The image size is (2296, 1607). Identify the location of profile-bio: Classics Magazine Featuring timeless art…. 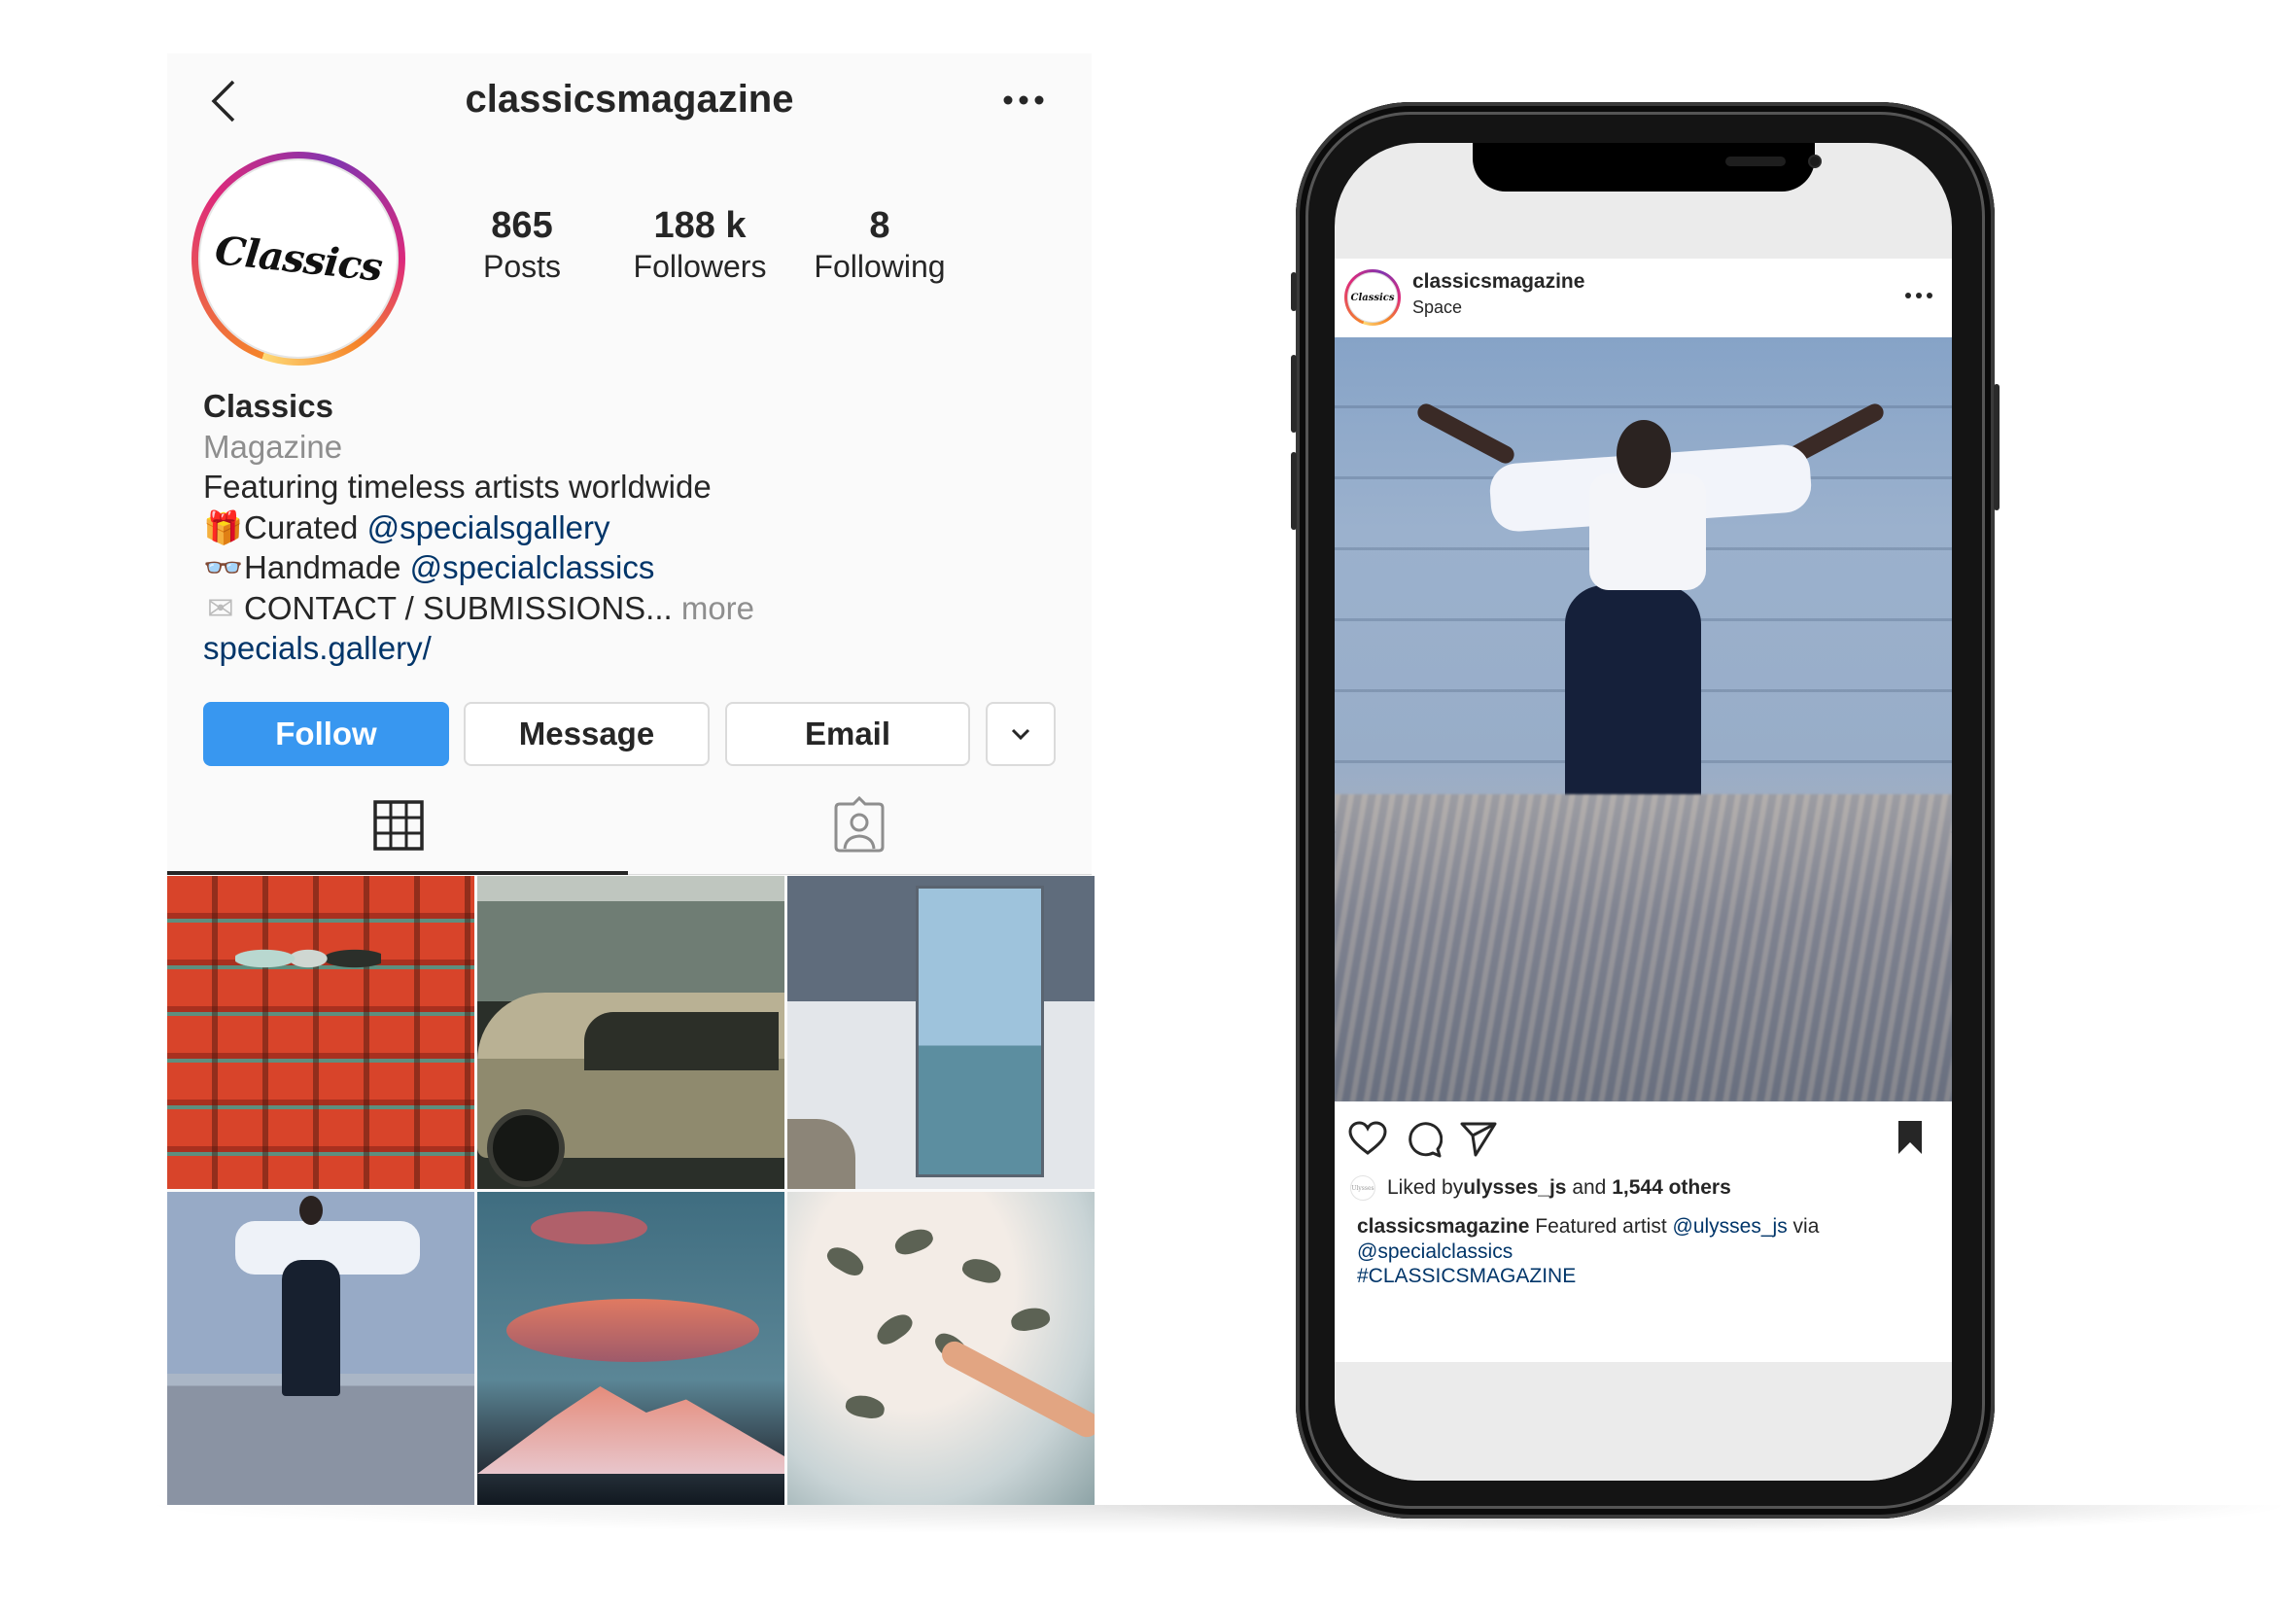
(631, 527).